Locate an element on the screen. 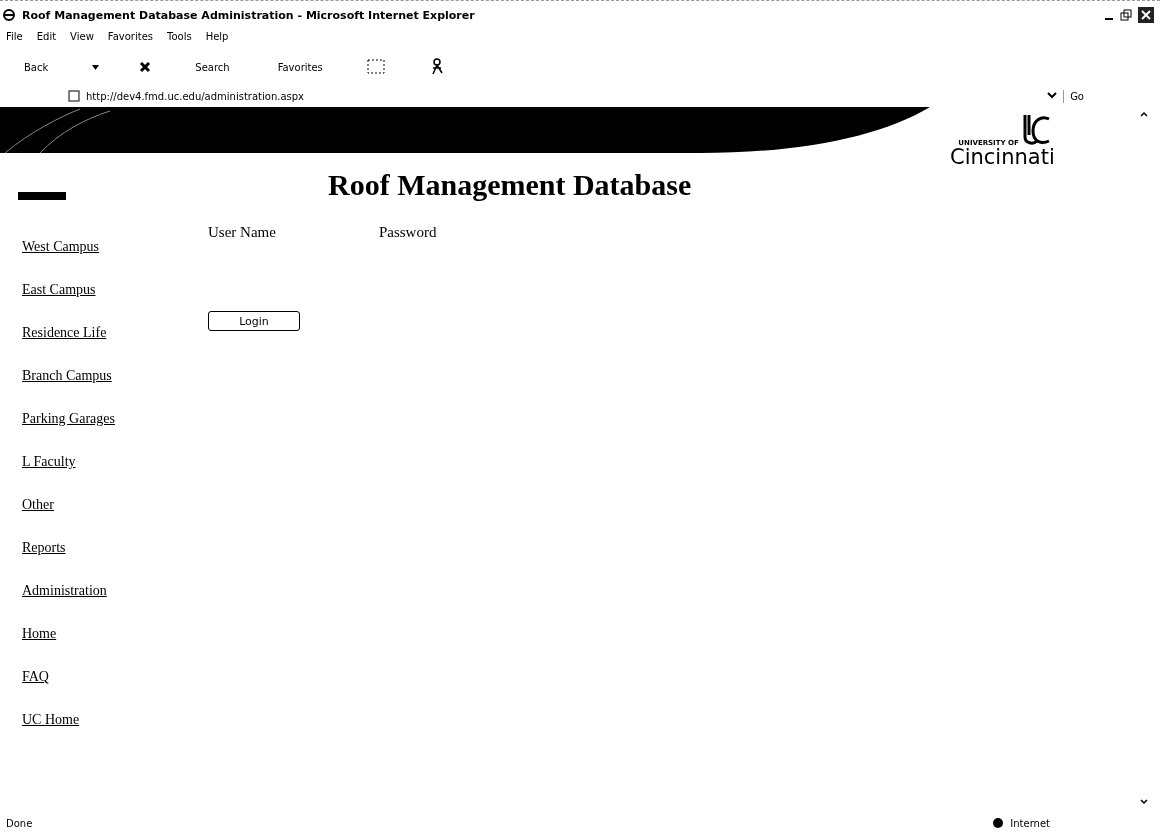 The height and width of the screenshot is (833, 1160). username-label: User Name is located at coordinates (242, 232).